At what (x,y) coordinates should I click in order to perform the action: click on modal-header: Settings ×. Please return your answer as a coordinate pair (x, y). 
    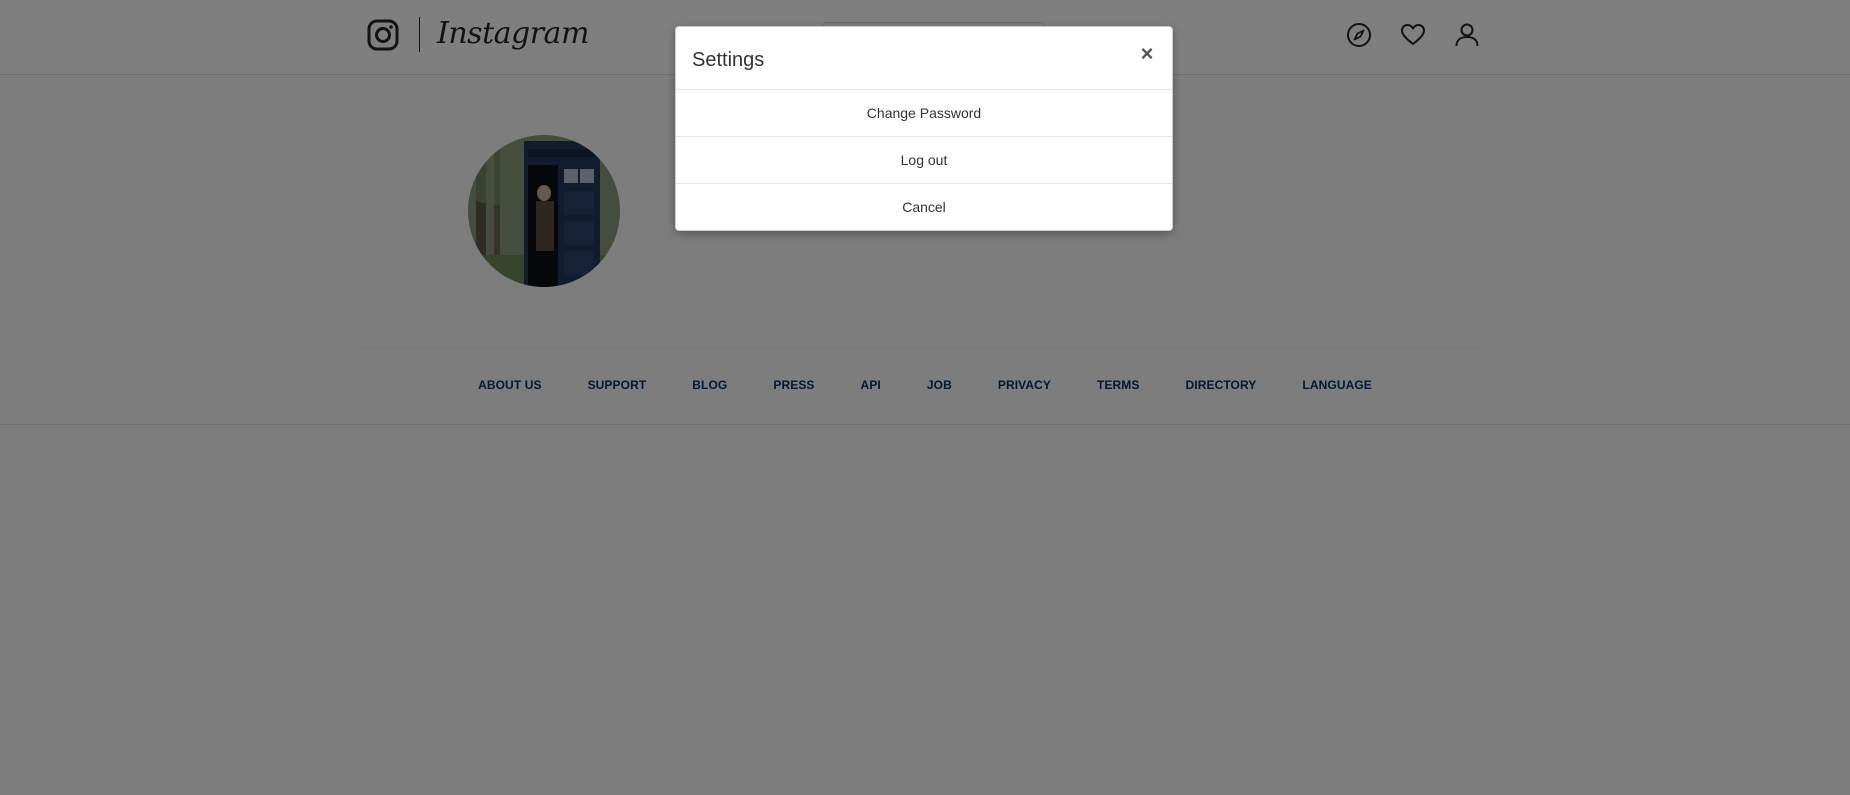
    Looking at the image, I should click on (924, 58).